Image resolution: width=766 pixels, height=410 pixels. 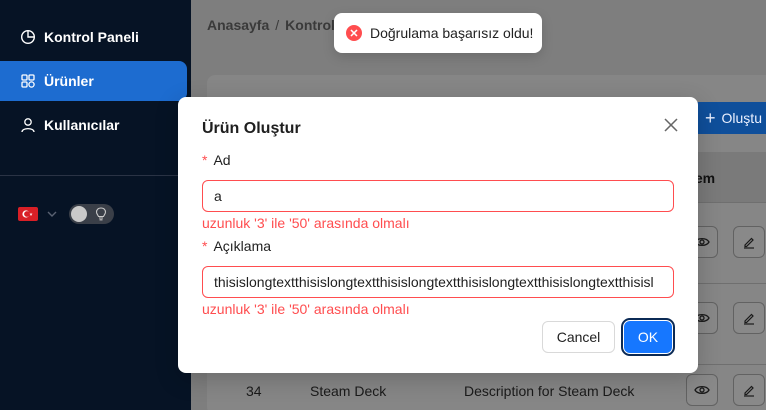 I want to click on table-cell-name: Steam Deck, so click(x=348, y=391).